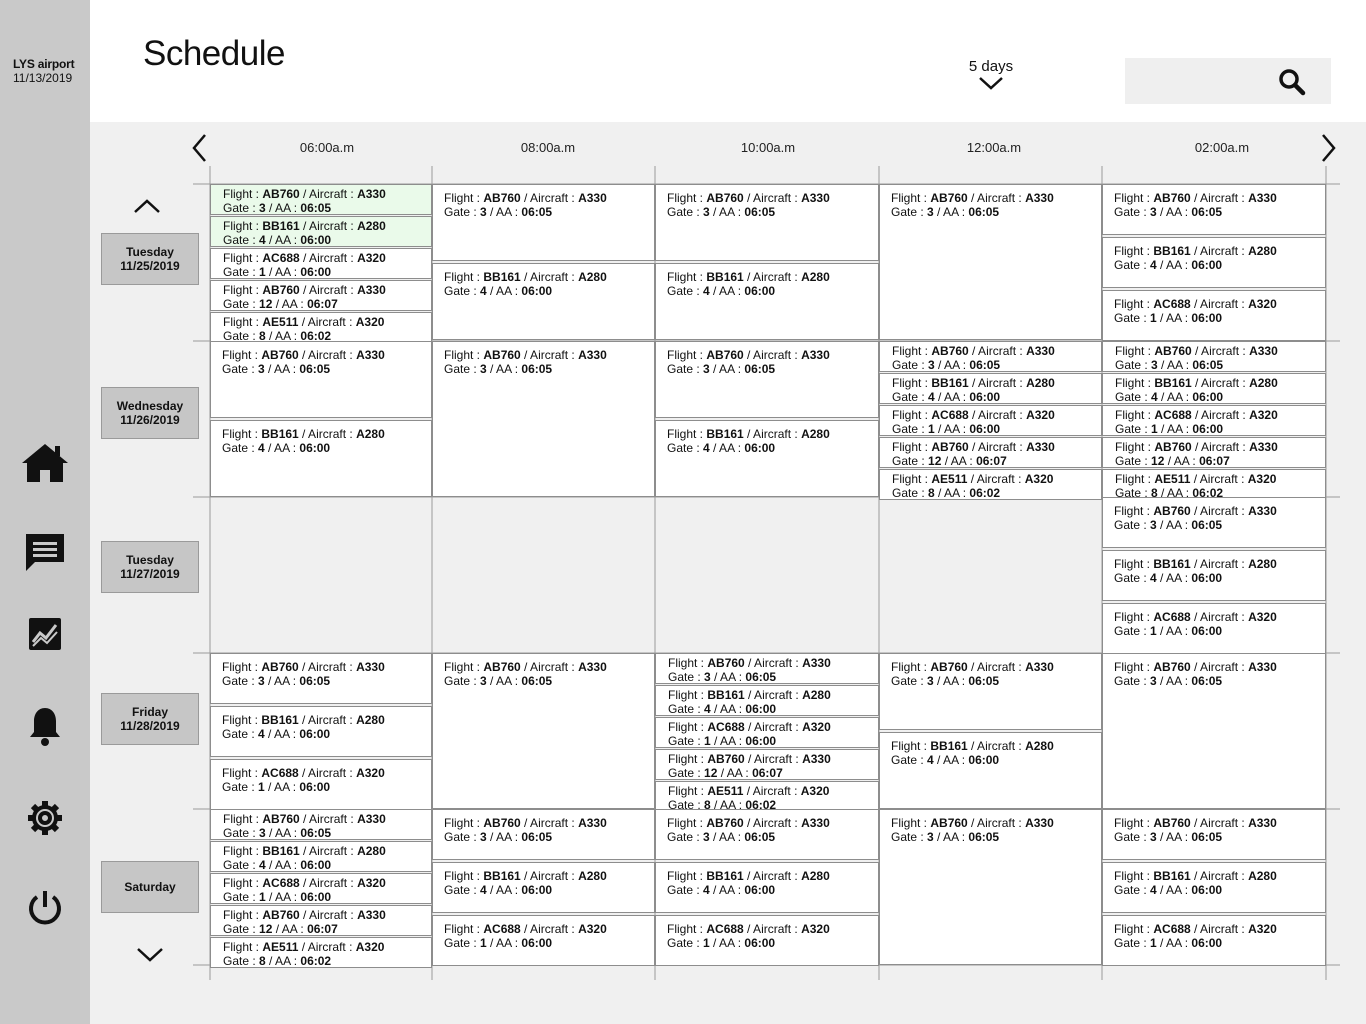 This screenshot has height=1024, width=1366. Describe the element at coordinates (749, 791) in the screenshot. I see `flight-line: Flight : AE511 / Aircraft : A320` at that location.